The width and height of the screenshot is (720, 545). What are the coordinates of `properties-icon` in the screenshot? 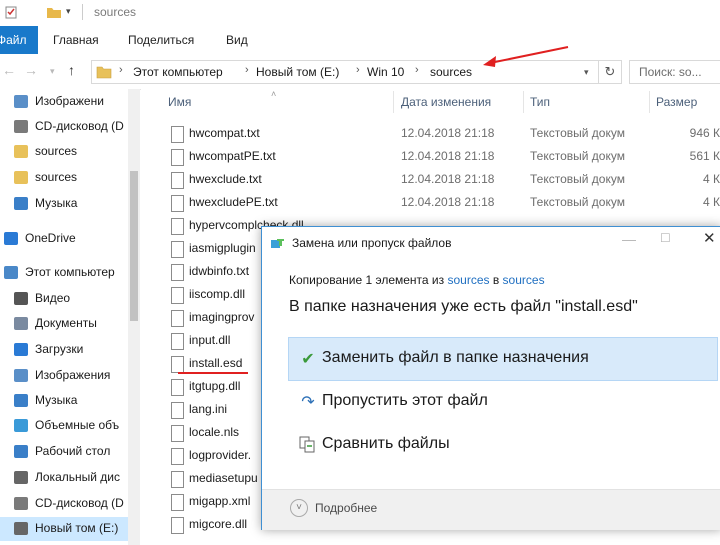 It's located at (12, 12).